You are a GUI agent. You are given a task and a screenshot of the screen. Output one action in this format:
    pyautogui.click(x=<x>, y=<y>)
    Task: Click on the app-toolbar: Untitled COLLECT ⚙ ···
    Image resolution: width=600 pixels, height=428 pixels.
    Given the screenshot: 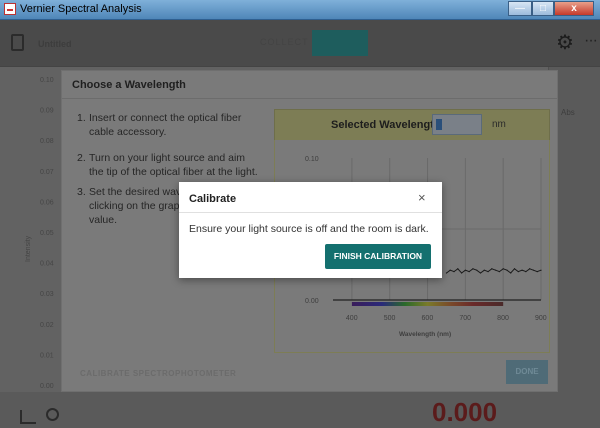 What is the action you would take?
    pyautogui.click(x=300, y=43)
    